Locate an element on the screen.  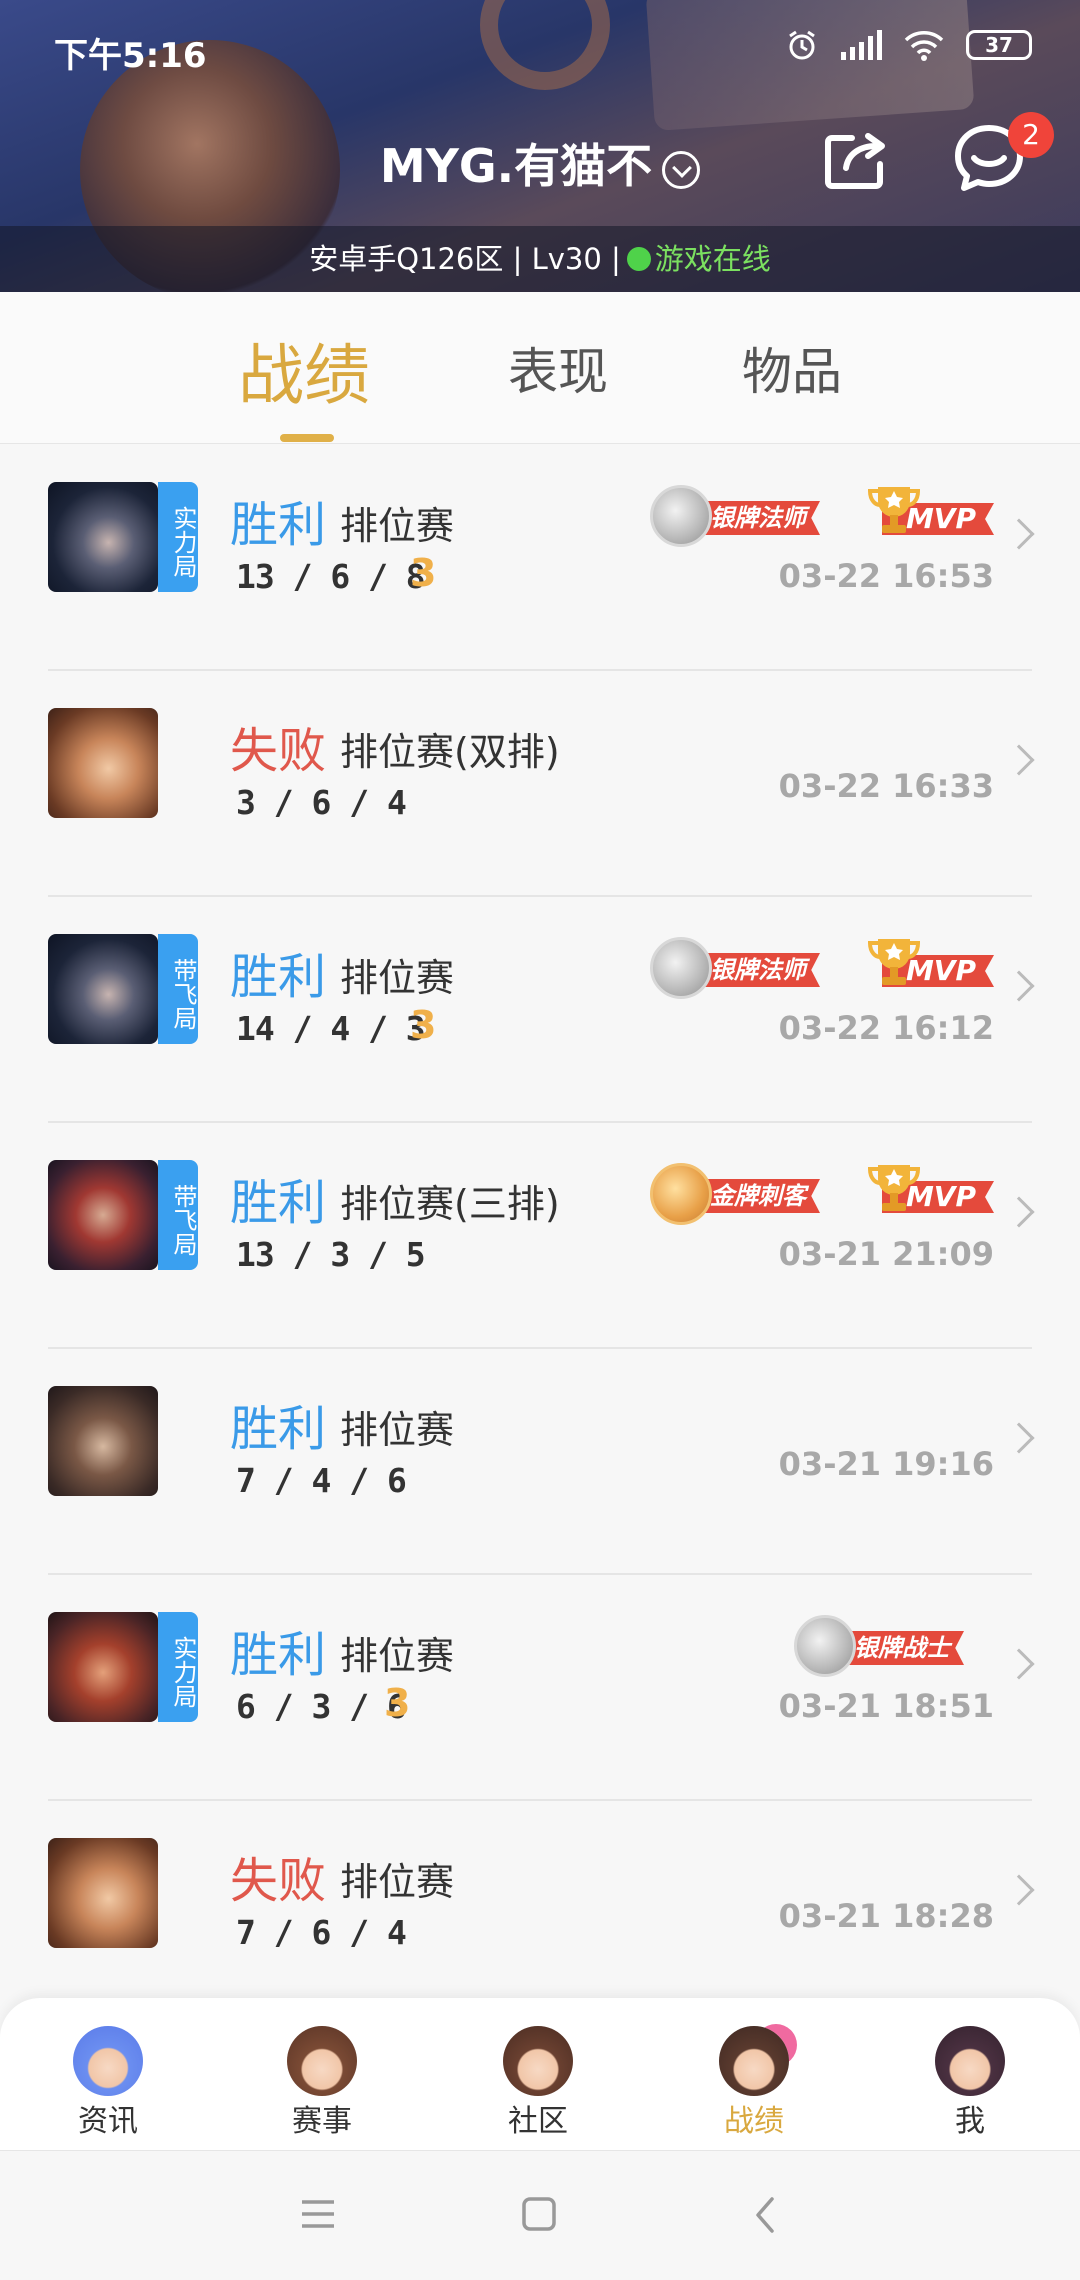
alarm-icon is located at coordinates (802, 45).